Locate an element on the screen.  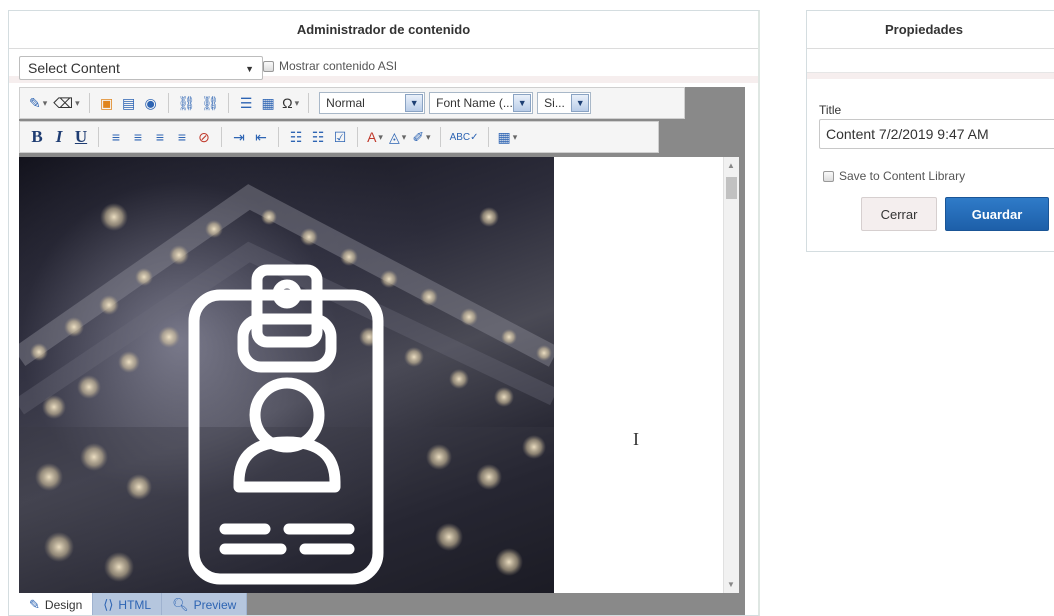
unlink-icon: ⛓ is located at coordinates (210, 103).